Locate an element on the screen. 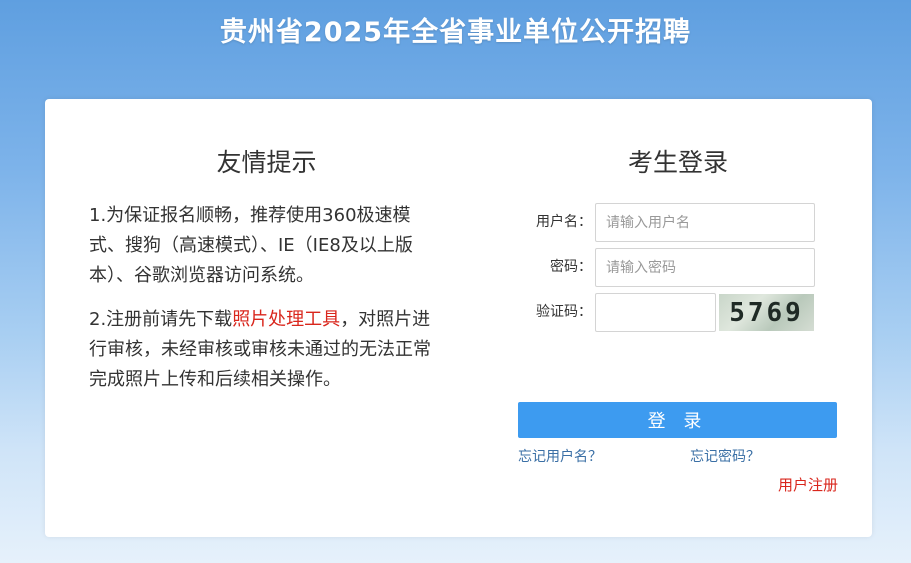 The width and height of the screenshot is (911, 563). password-label: 密码： is located at coordinates (571, 267).